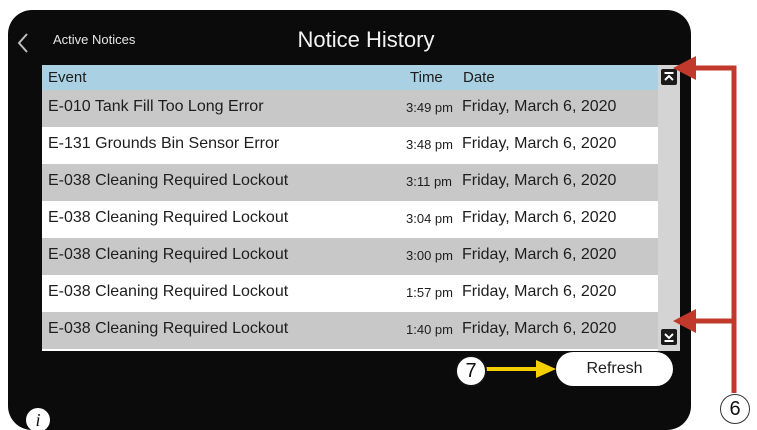 Image resolution: width=757 pixels, height=430 pixels. Describe the element at coordinates (614, 369) in the screenshot. I see `refresh-button: Refresh` at that location.